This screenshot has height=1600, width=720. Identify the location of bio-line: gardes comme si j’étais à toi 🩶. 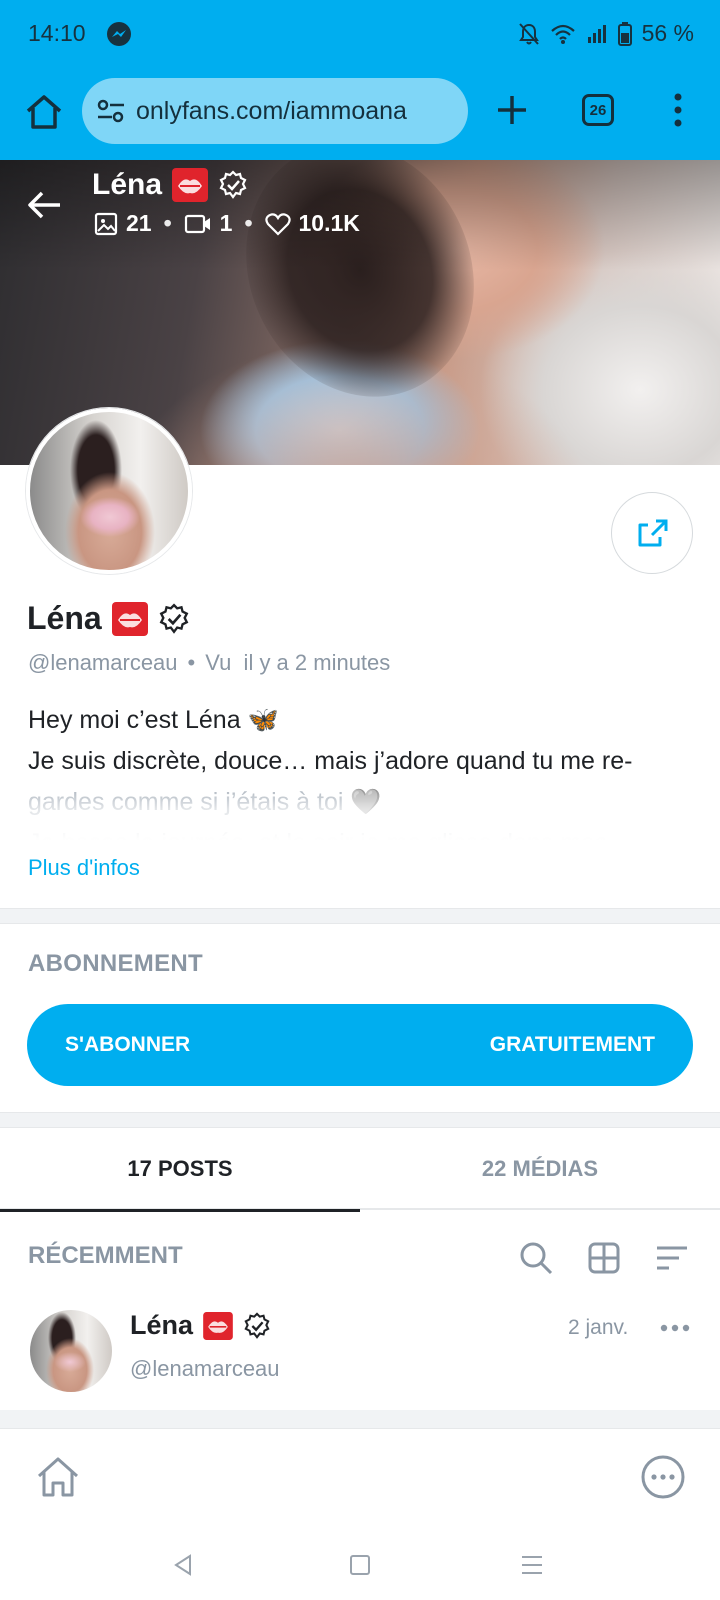
(205, 802).